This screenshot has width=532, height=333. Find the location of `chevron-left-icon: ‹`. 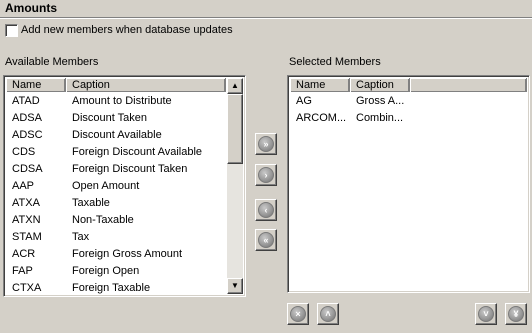

chevron-left-icon: ‹ is located at coordinates (266, 210).